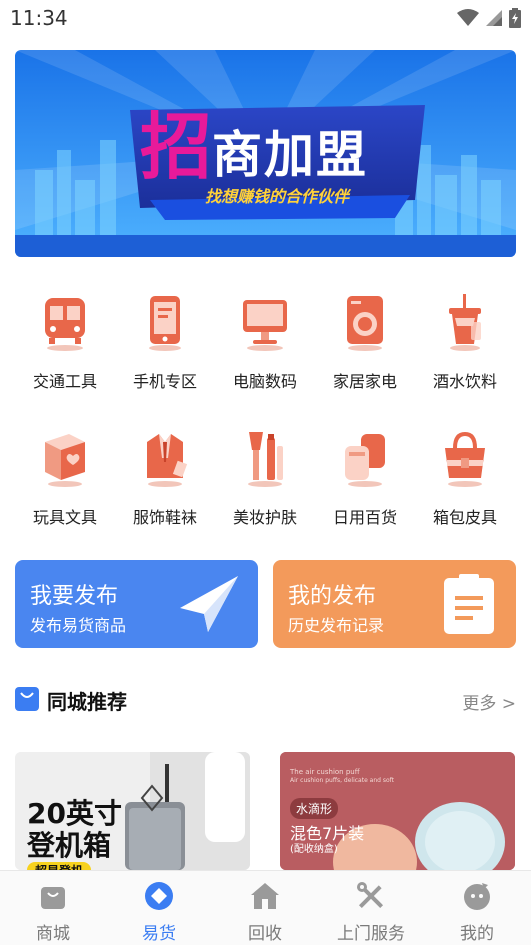  What do you see at coordinates (74, 596) in the screenshot?
I see `publish-title: 我要发布` at bounding box center [74, 596].